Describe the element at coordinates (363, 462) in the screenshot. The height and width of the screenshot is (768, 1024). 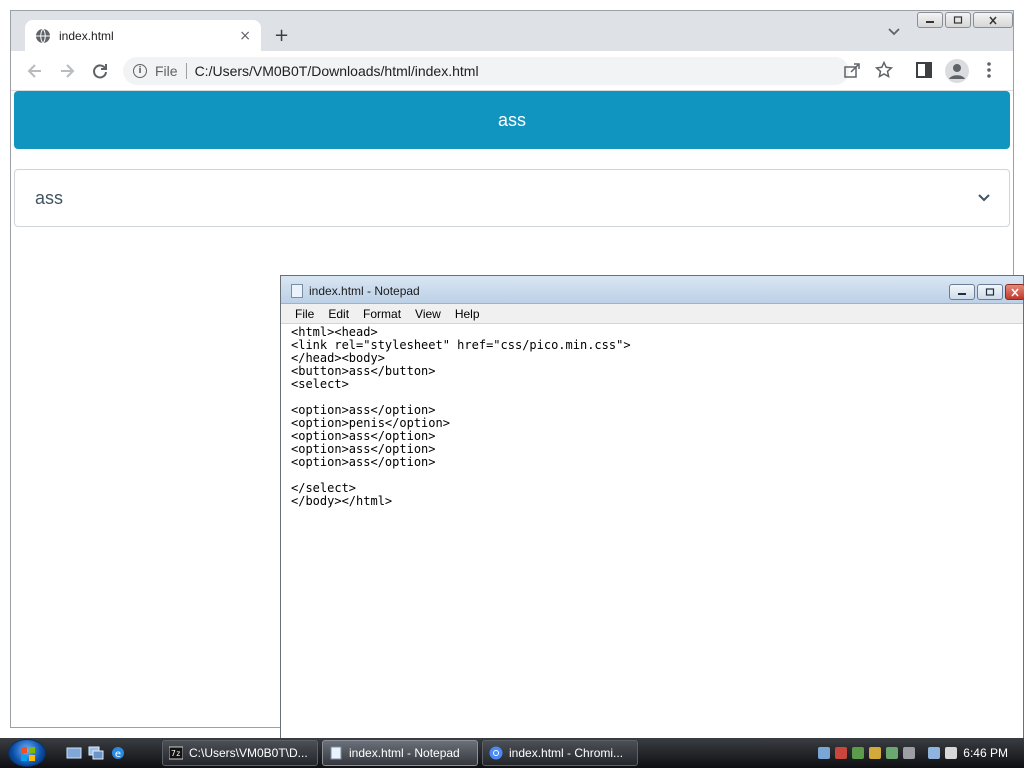
I see `code-line: <option>ass</option>` at that location.